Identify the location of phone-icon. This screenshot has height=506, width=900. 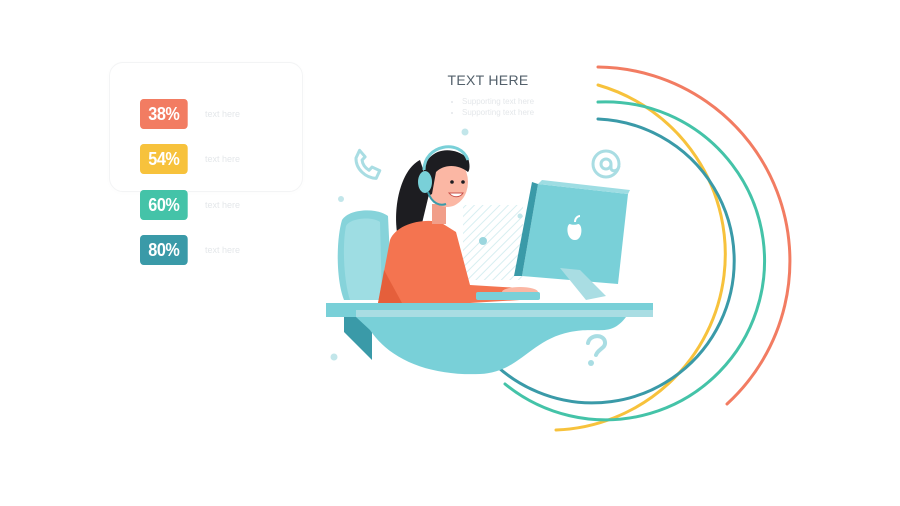
(368, 164).